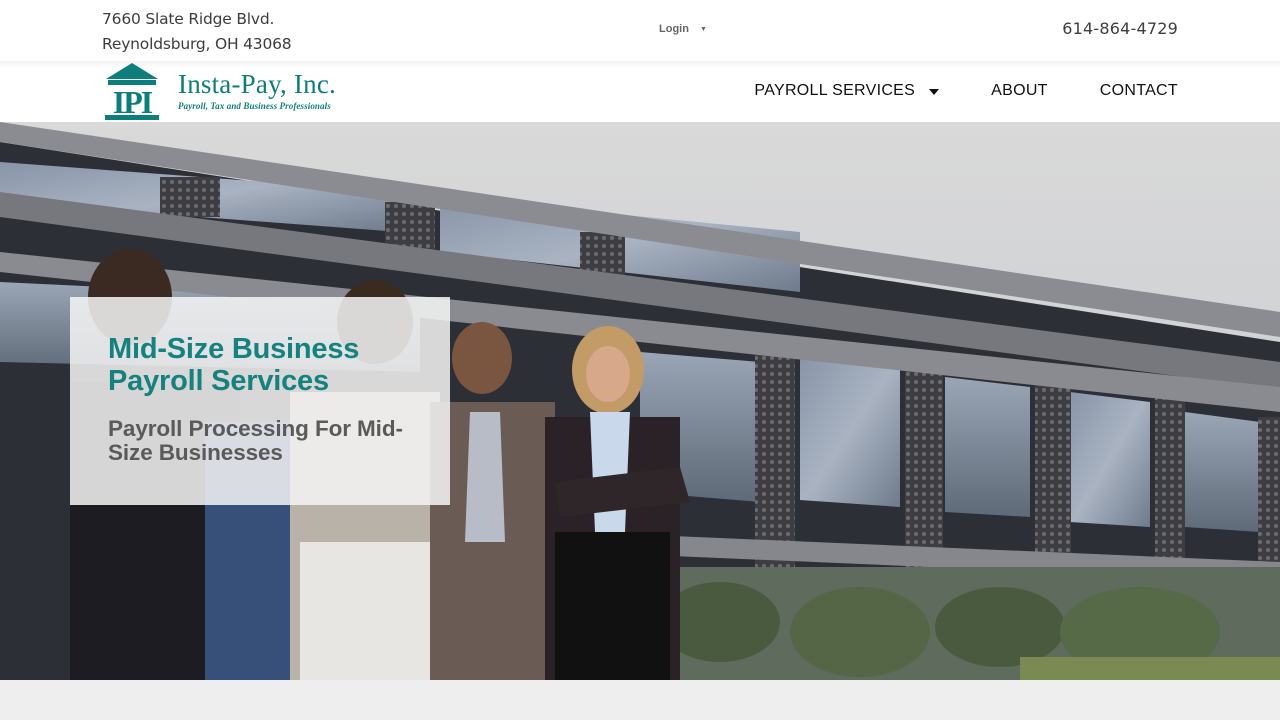  Describe the element at coordinates (197, 44) in the screenshot. I see `address-line-2: Reynoldsburg, OH 43068` at that location.